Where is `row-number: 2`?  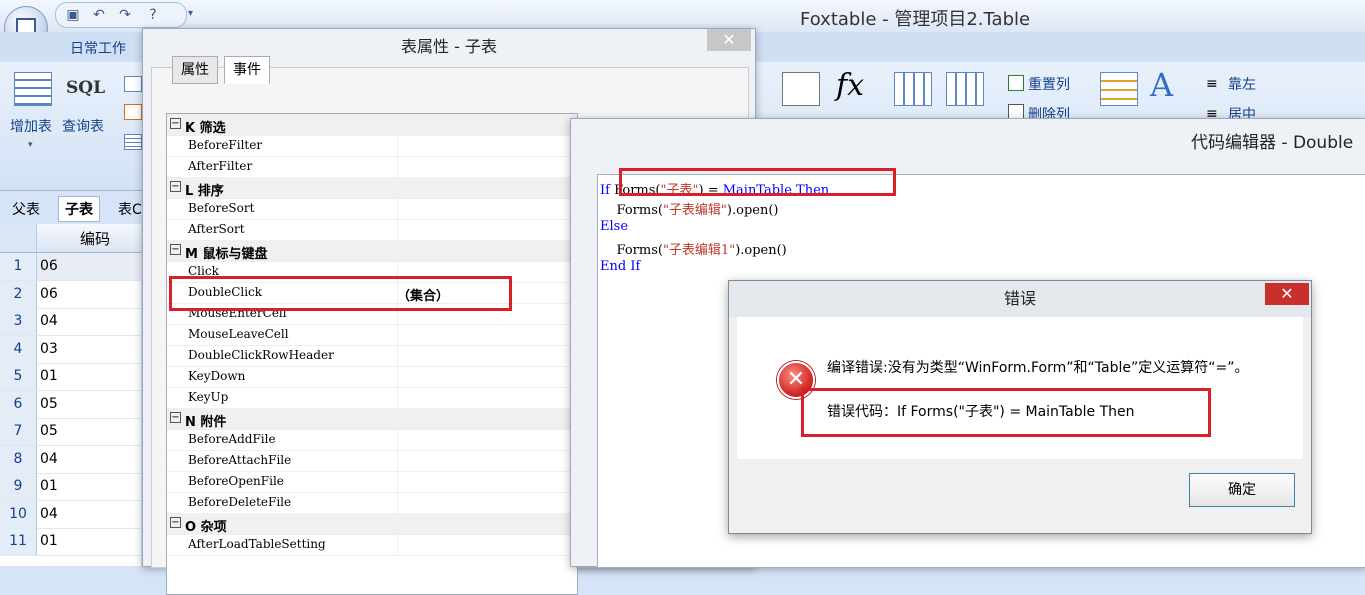
row-number: 2 is located at coordinates (18, 294).